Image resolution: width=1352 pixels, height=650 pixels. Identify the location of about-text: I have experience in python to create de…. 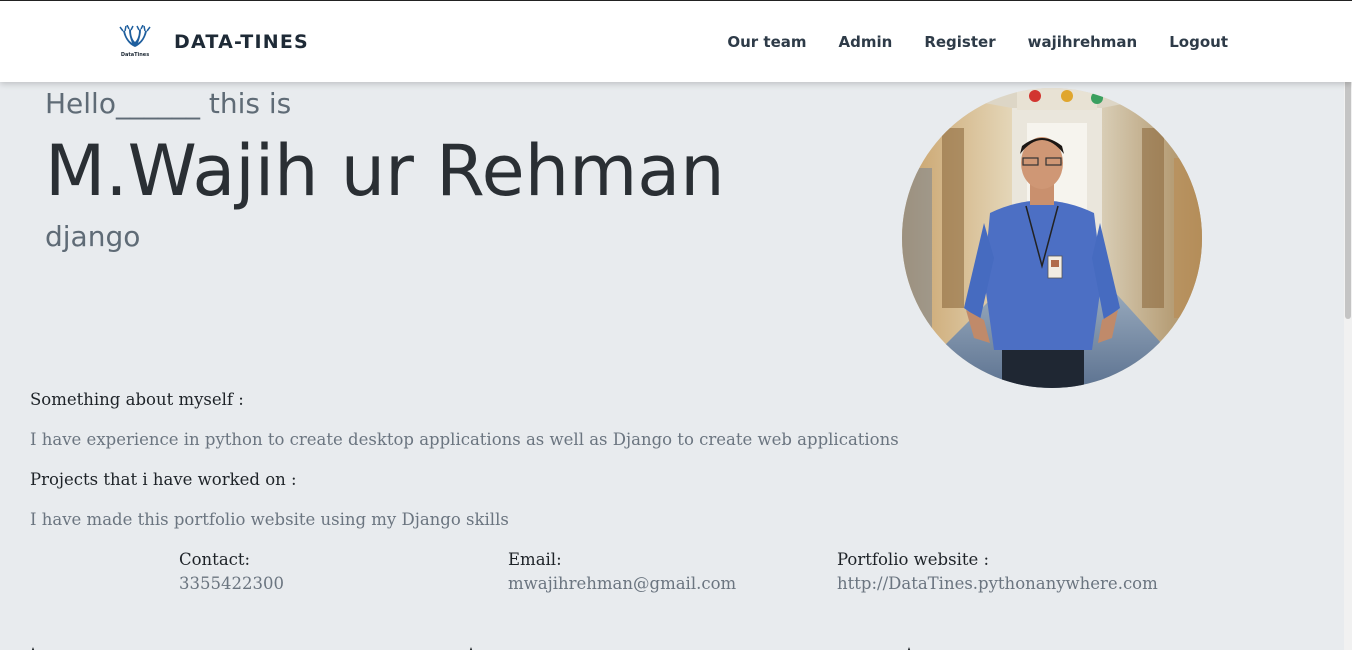
(464, 439).